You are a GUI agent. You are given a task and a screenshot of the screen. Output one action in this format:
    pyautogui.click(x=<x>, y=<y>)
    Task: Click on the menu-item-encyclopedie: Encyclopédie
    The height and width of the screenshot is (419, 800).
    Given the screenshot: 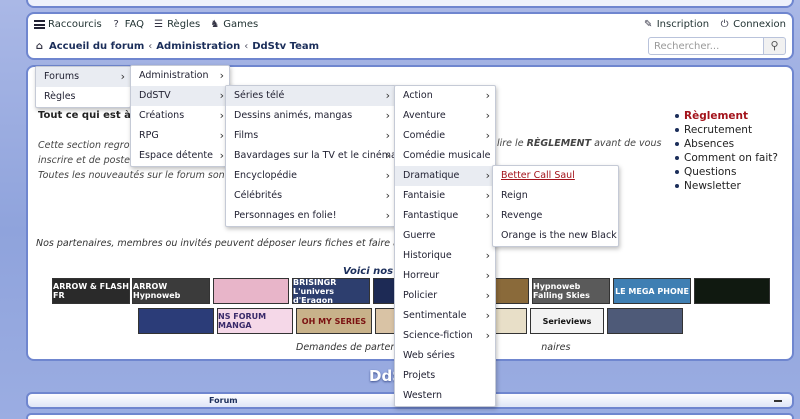 What is the action you would take?
    pyautogui.click(x=310, y=176)
    